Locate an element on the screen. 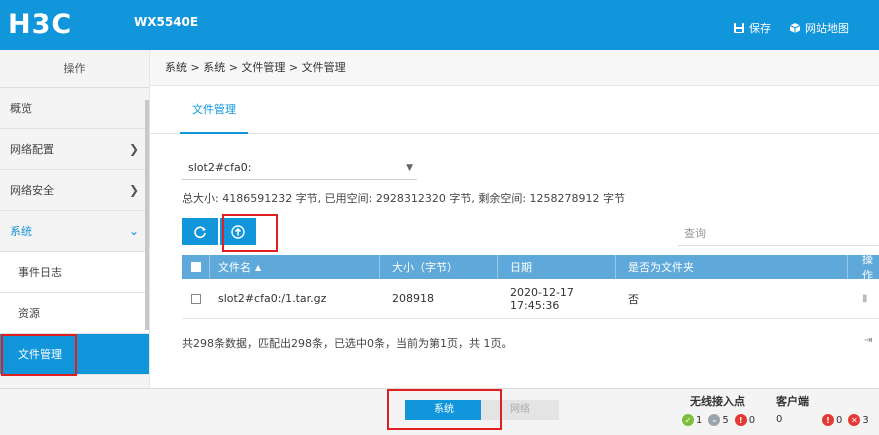 The width and height of the screenshot is (879, 435). check-icon: ✓ is located at coordinates (688, 420).